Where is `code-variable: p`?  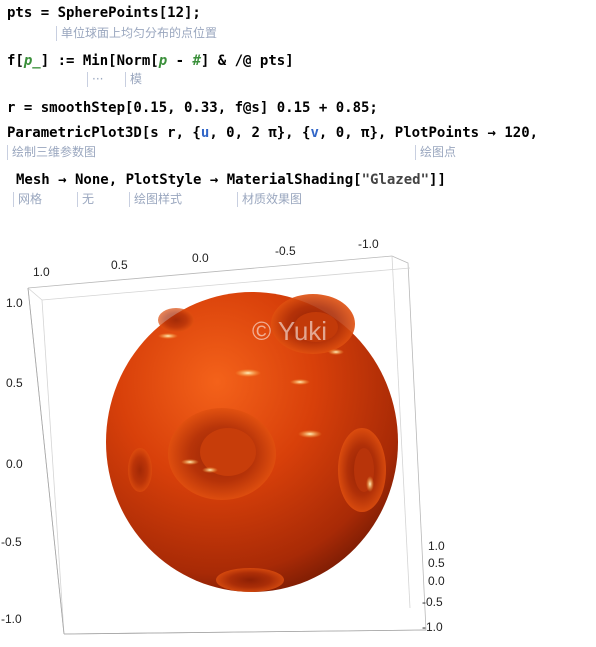 code-variable: p is located at coordinates (163, 61).